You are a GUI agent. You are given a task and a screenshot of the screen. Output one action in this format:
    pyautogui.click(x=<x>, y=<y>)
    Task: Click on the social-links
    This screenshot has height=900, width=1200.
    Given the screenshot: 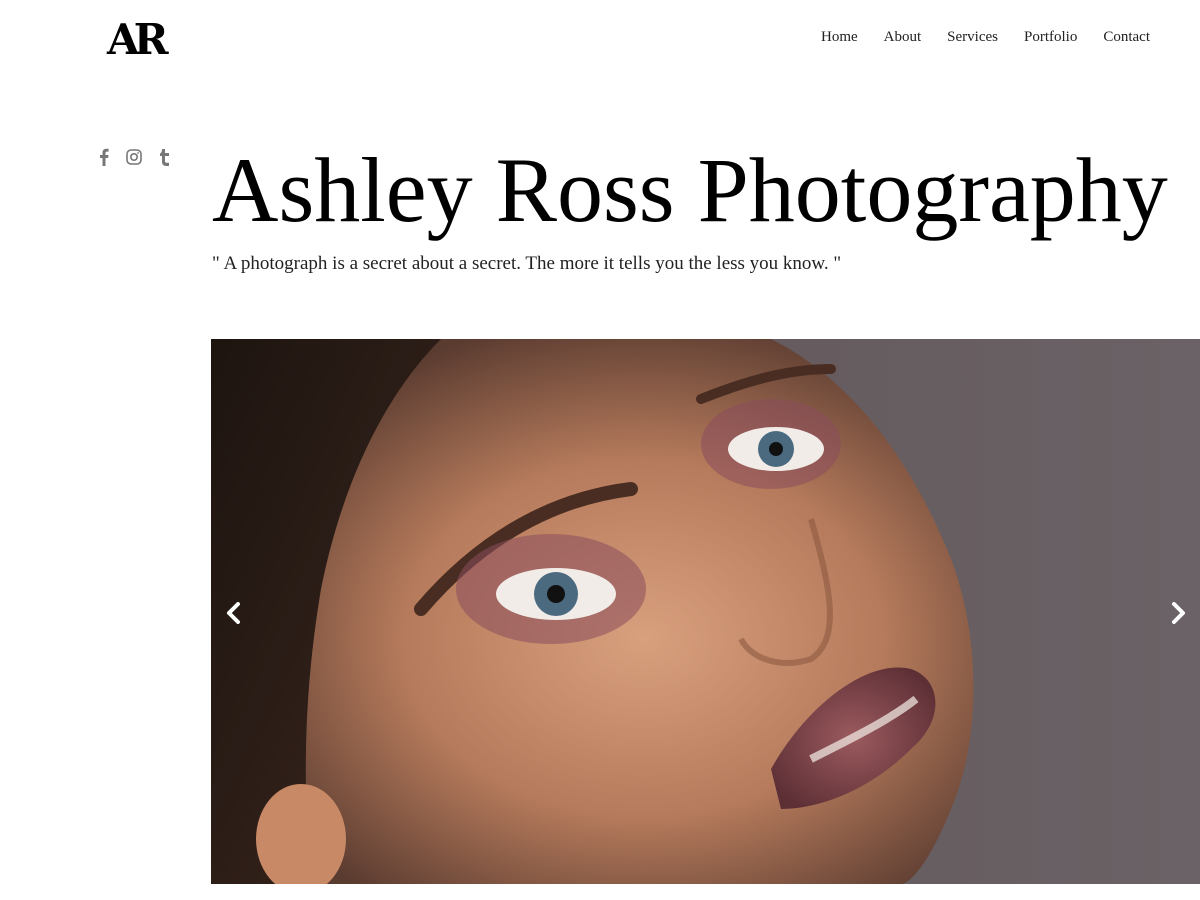 What is the action you would take?
    pyautogui.click(x=134, y=157)
    